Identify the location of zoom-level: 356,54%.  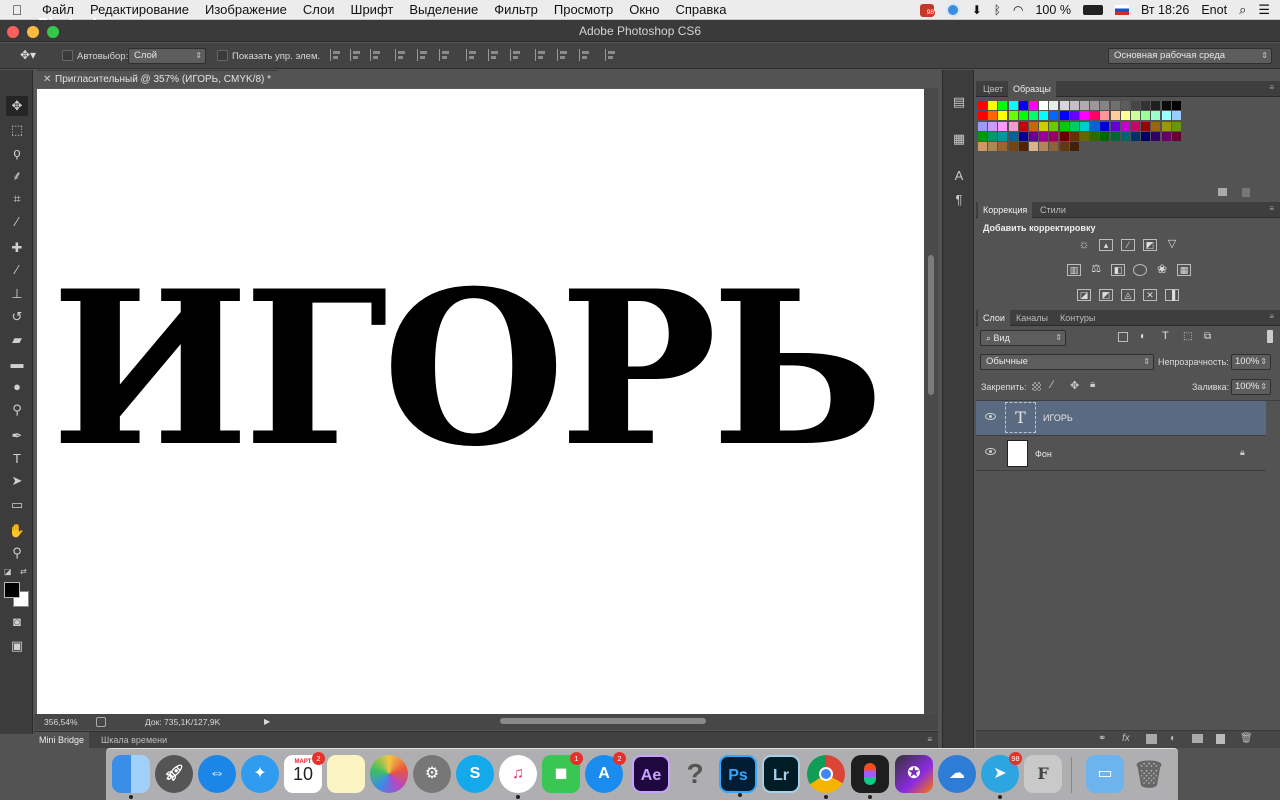
(61, 722).